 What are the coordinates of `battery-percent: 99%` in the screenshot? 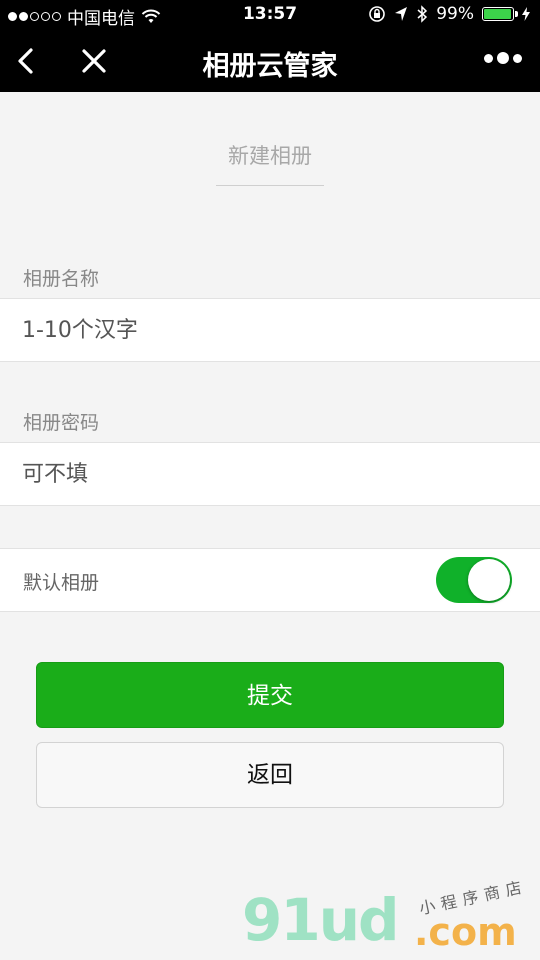 It's located at (455, 14).